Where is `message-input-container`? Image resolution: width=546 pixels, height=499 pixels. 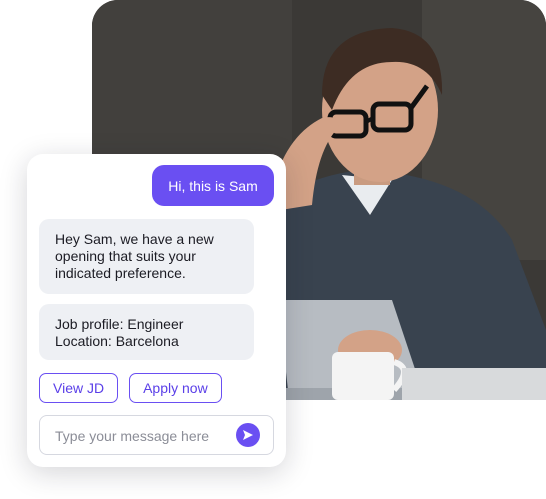 message-input-container is located at coordinates (156, 435).